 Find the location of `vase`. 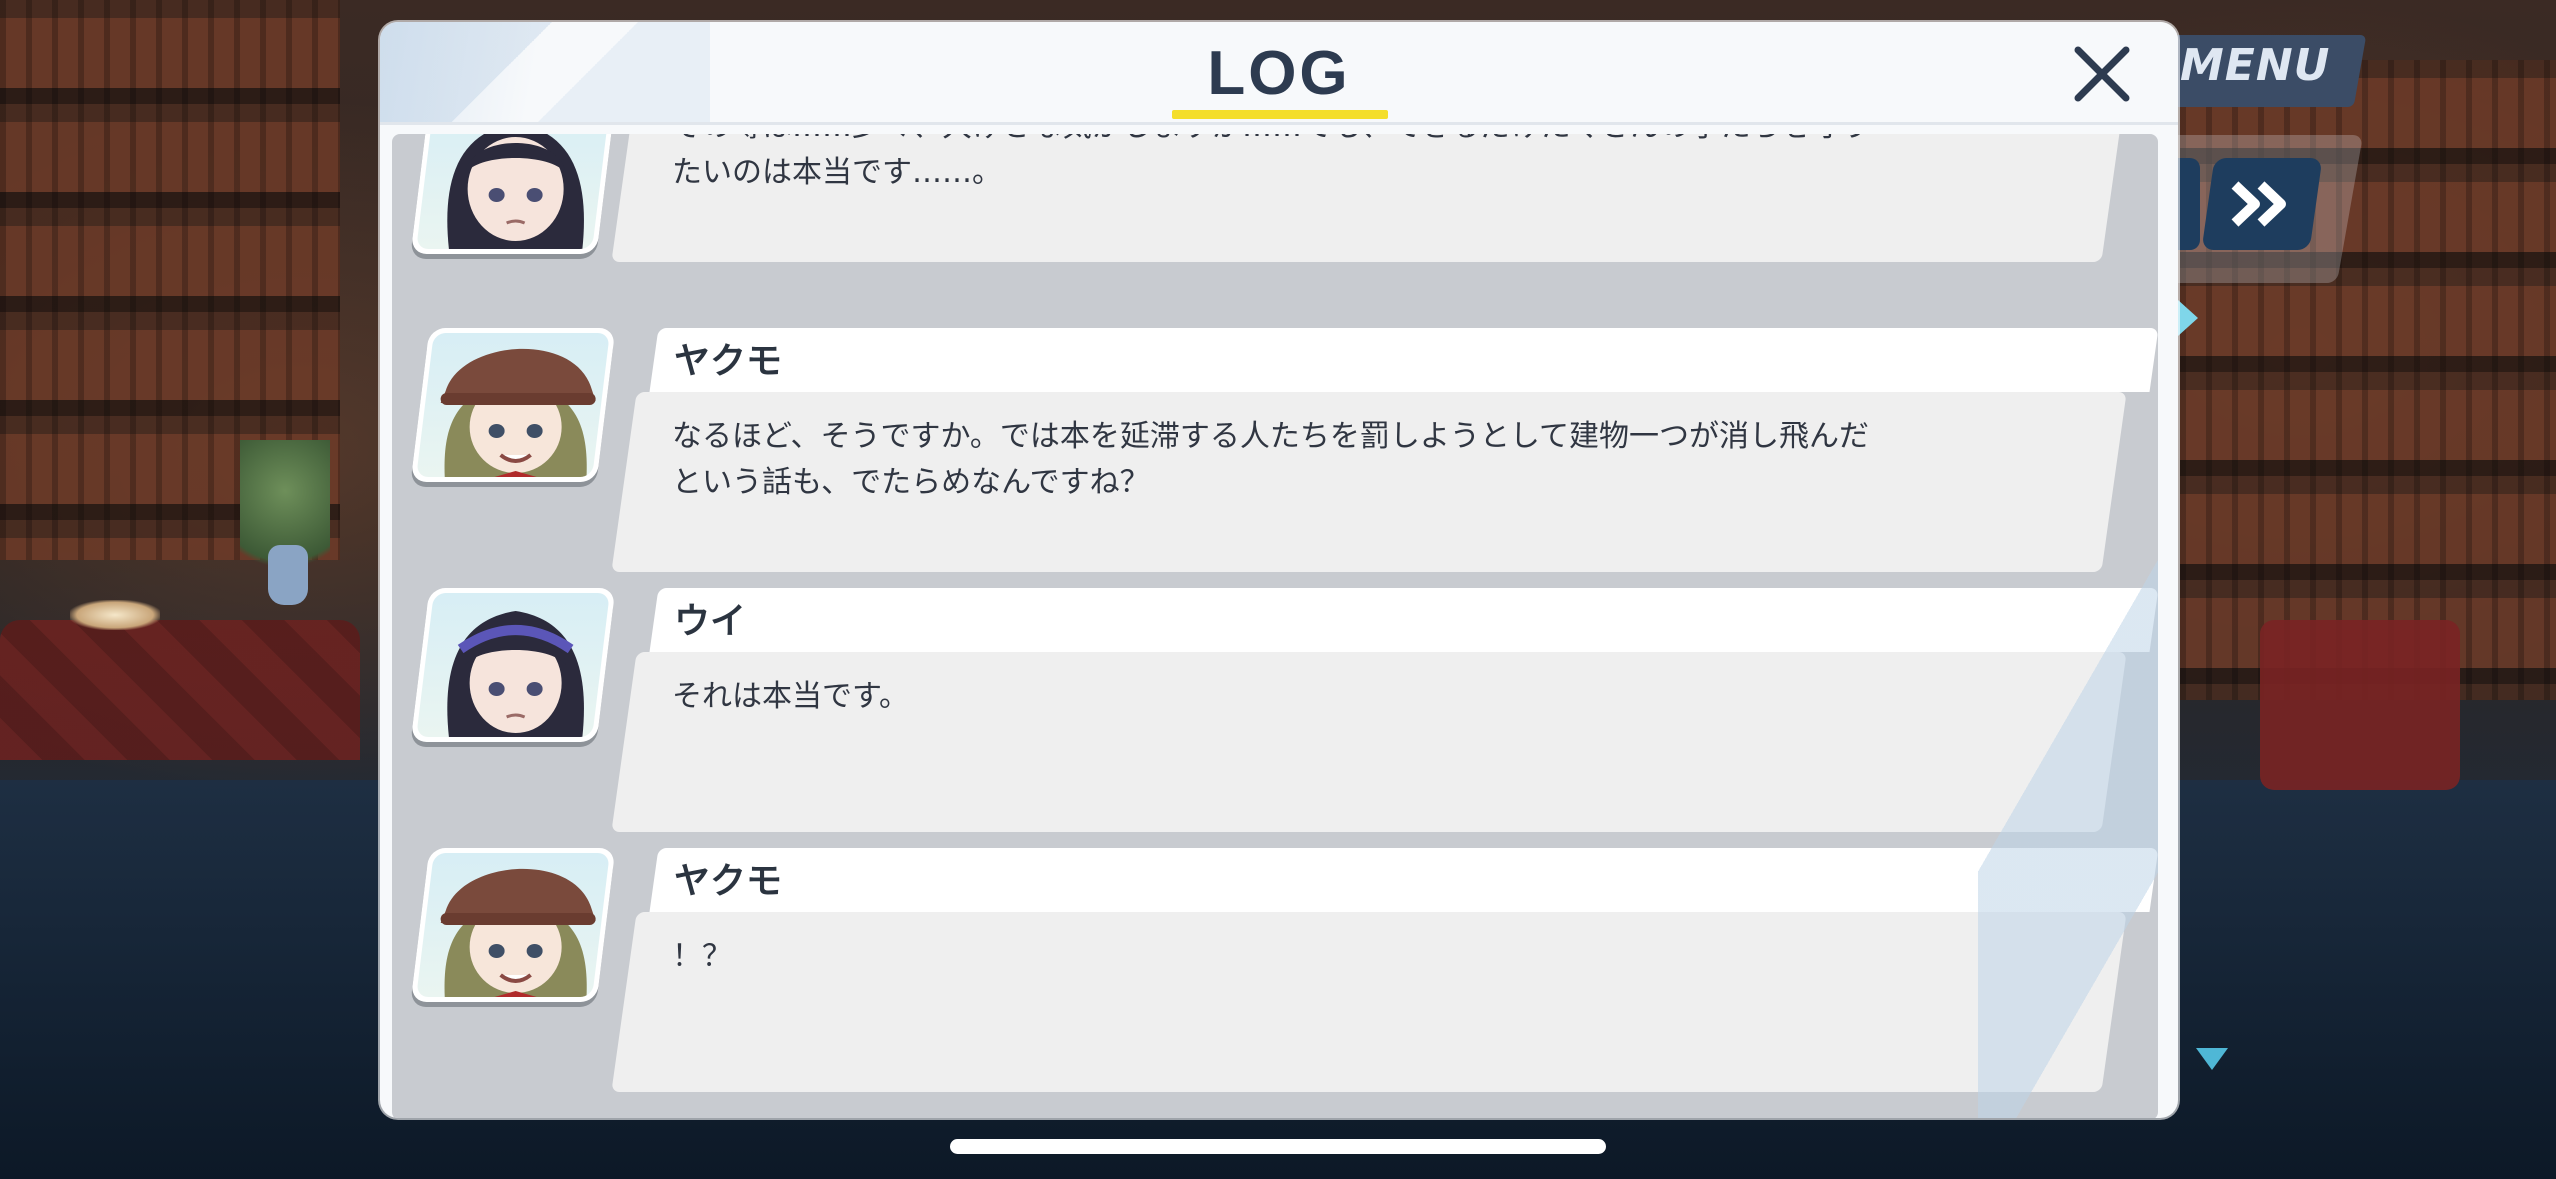

vase is located at coordinates (288, 575).